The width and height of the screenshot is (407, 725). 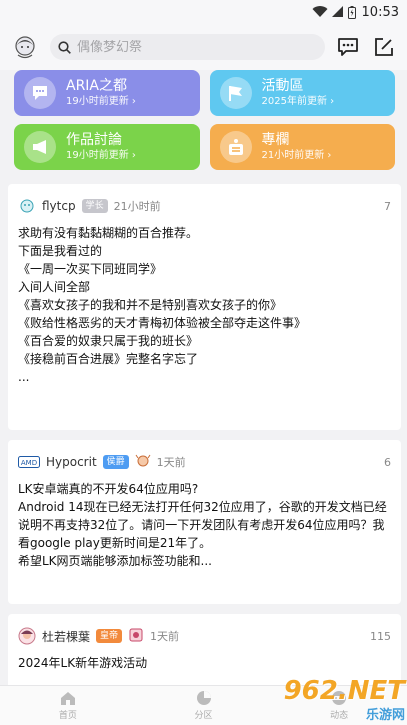 I want to click on search-input, so click(x=197, y=47).